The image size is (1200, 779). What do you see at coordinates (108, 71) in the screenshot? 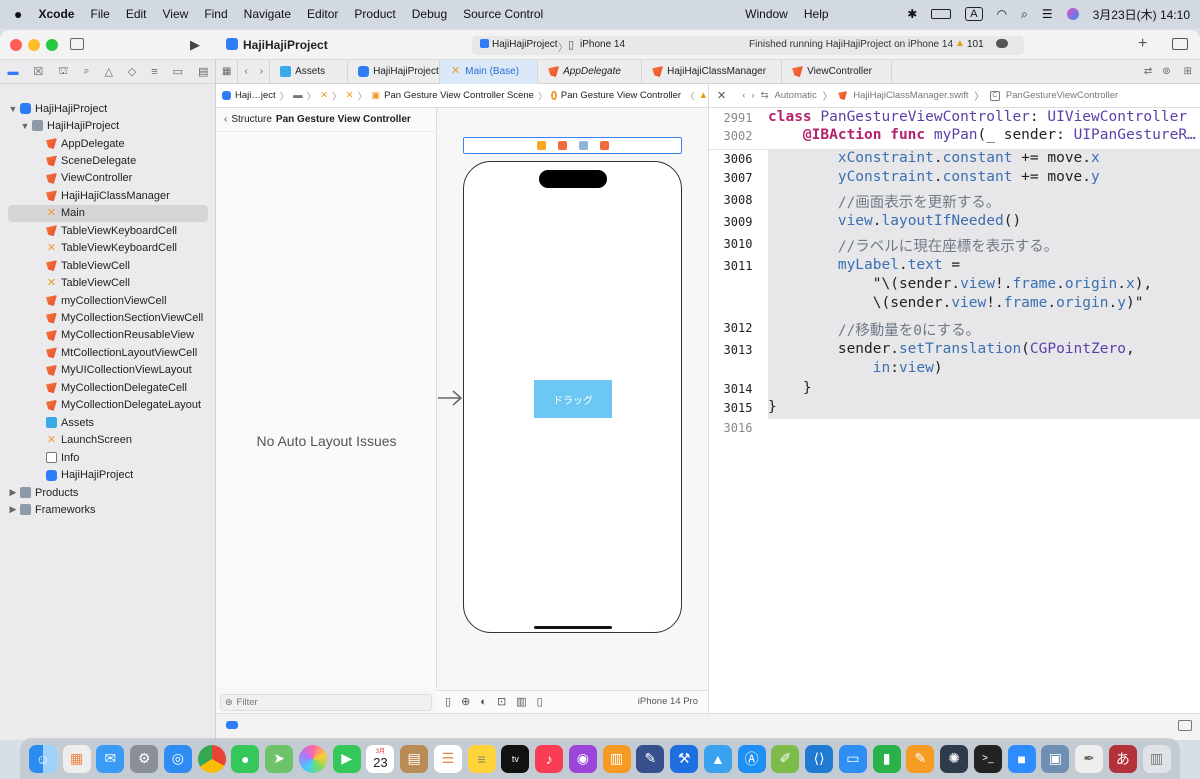
I see `issue-icon: △` at bounding box center [108, 71].